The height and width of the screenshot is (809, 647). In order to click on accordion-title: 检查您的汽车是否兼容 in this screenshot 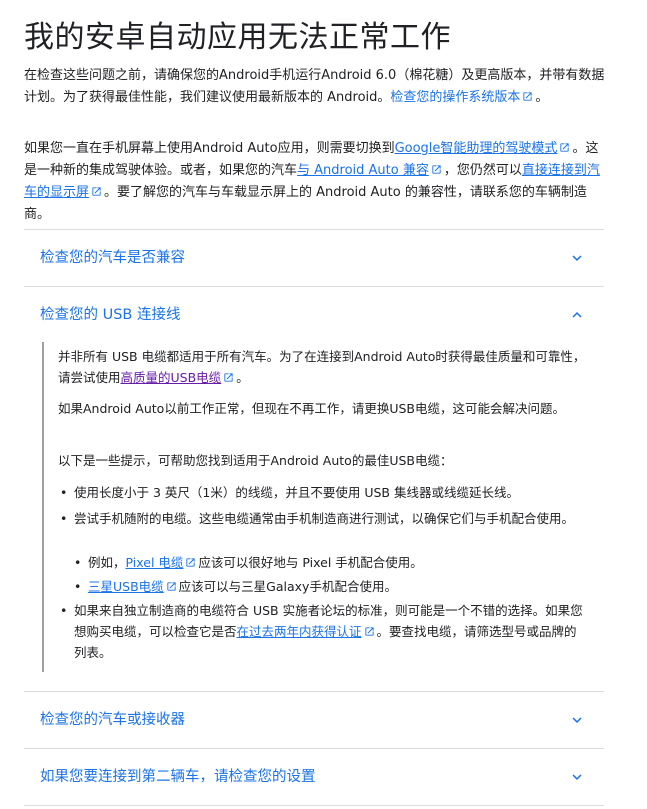, I will do `click(112, 258)`.